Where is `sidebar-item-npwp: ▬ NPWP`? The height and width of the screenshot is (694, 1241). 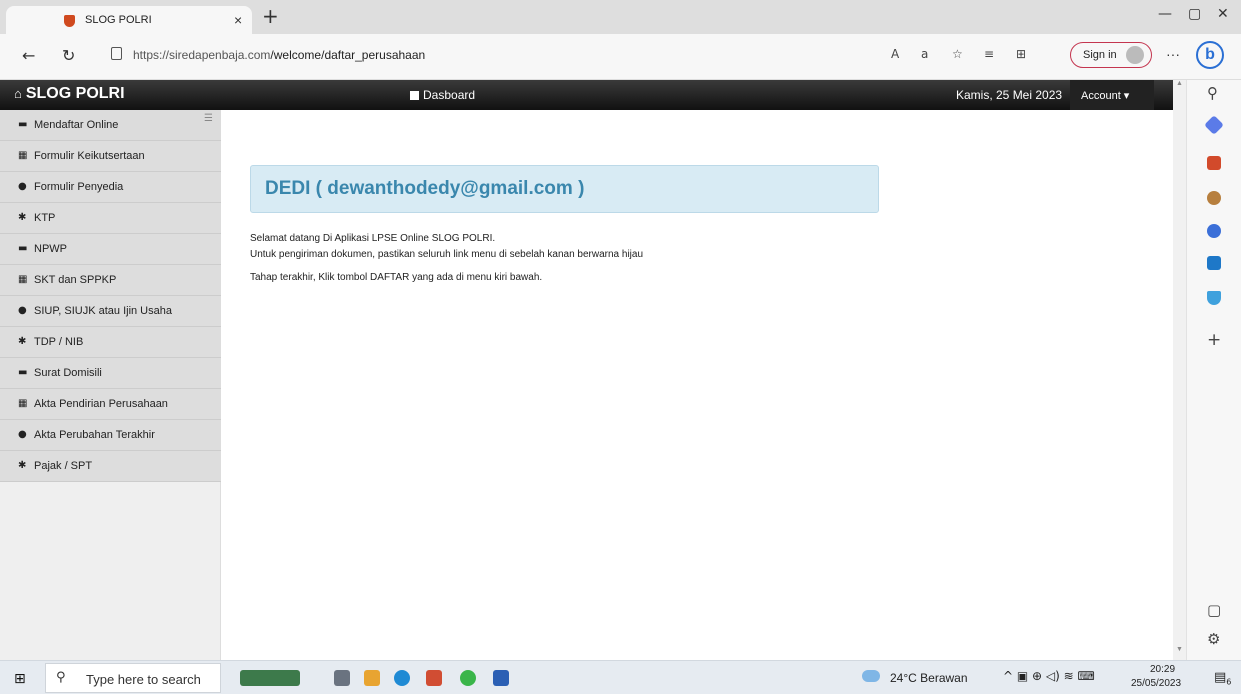 sidebar-item-npwp: ▬ NPWP is located at coordinates (110, 249).